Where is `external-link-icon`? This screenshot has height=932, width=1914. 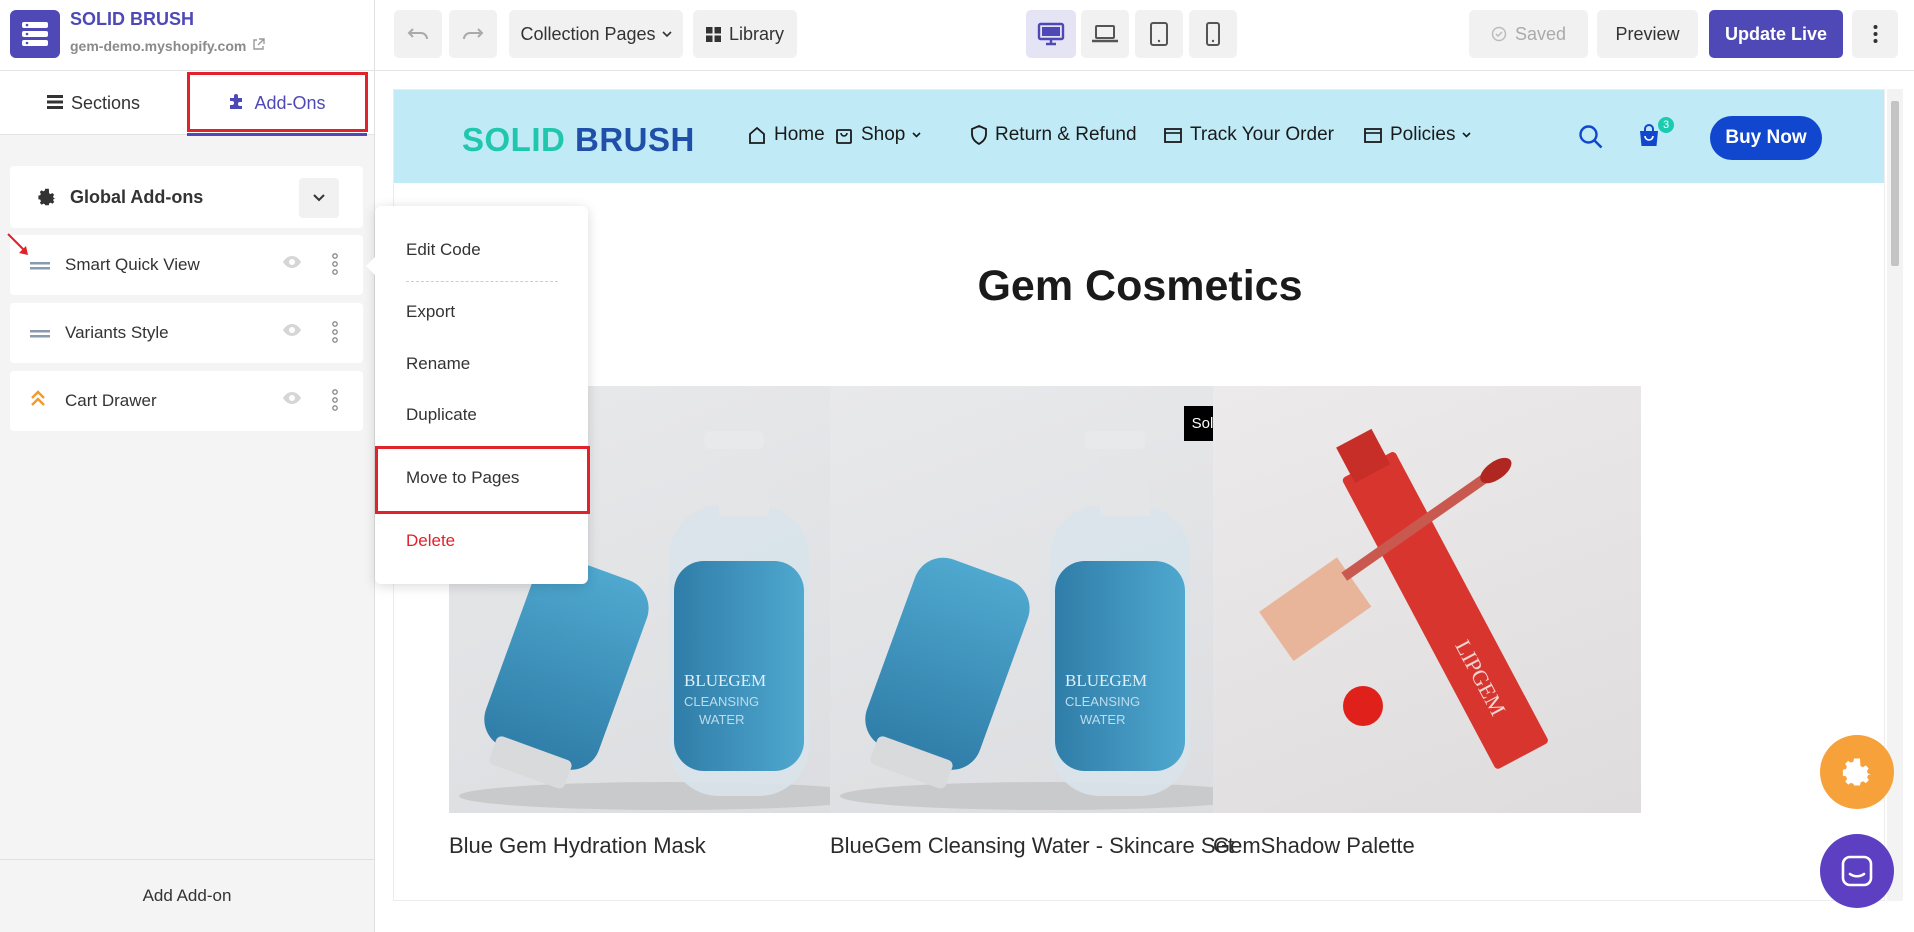 external-link-icon is located at coordinates (259, 46).